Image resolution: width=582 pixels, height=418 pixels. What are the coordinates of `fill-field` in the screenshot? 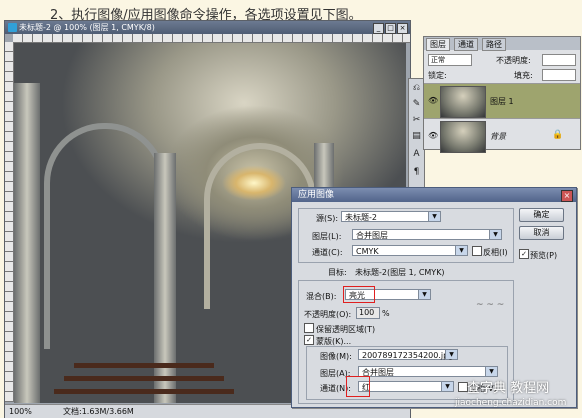 It's located at (559, 75).